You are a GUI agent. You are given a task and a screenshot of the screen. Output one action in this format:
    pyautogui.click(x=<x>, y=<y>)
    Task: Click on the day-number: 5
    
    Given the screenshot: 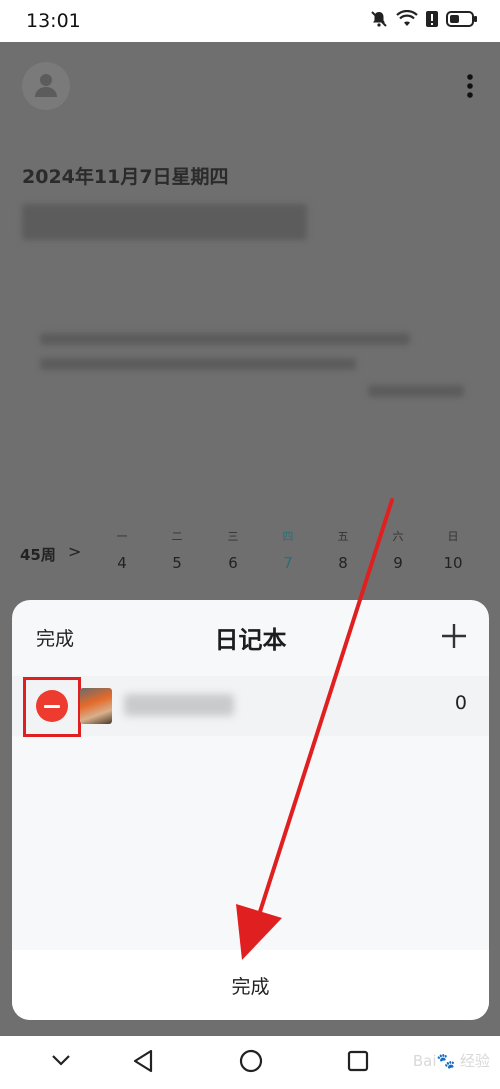 What is the action you would take?
    pyautogui.click(x=177, y=563)
    